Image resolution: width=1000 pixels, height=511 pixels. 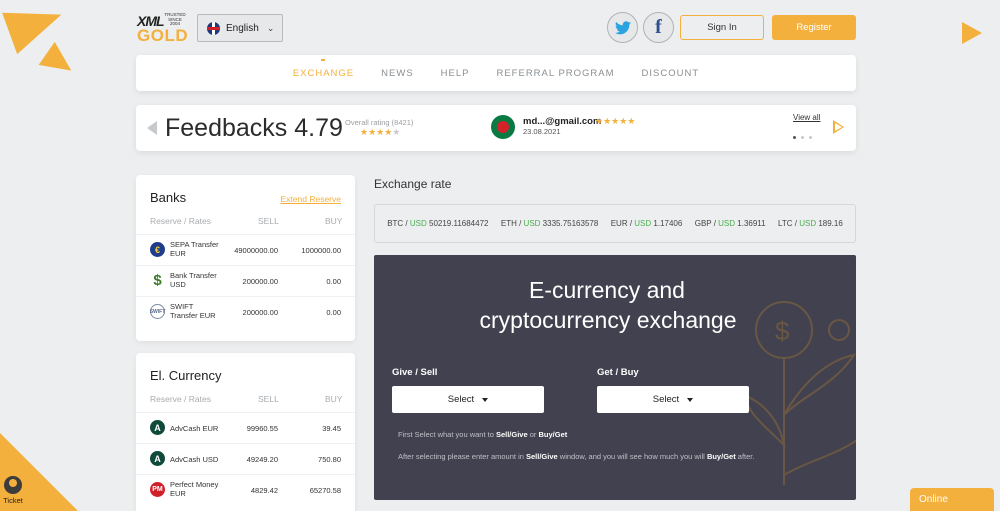 I want to click on perfect-money-icon: PM, so click(x=157, y=489).